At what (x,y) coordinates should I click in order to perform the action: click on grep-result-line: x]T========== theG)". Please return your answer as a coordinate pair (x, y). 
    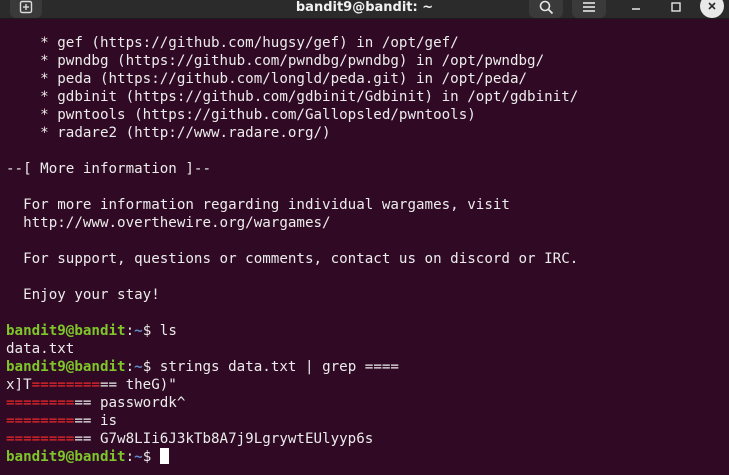
    Looking at the image, I should click on (91, 385).